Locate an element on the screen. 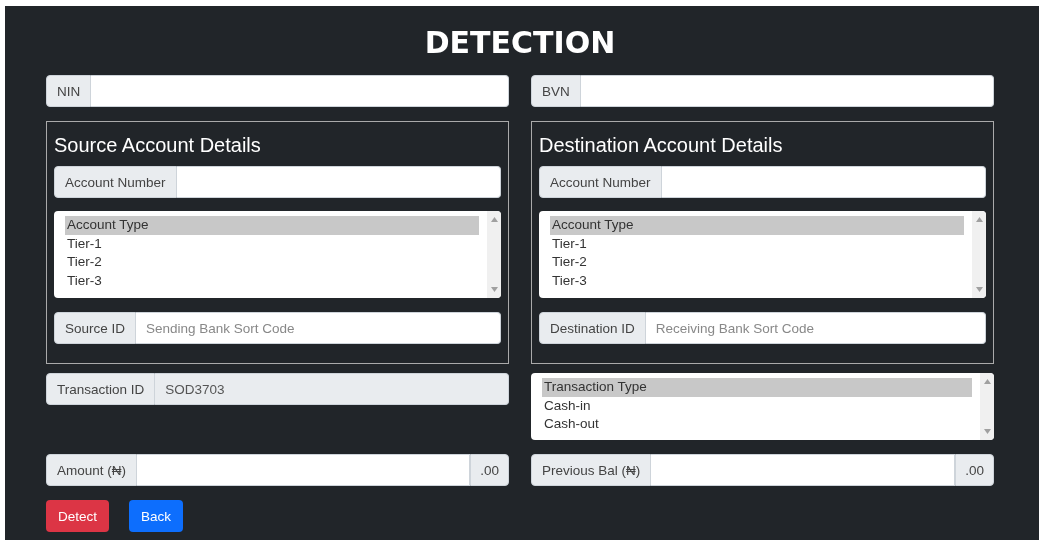  field-label: Transaction ID is located at coordinates (101, 389).